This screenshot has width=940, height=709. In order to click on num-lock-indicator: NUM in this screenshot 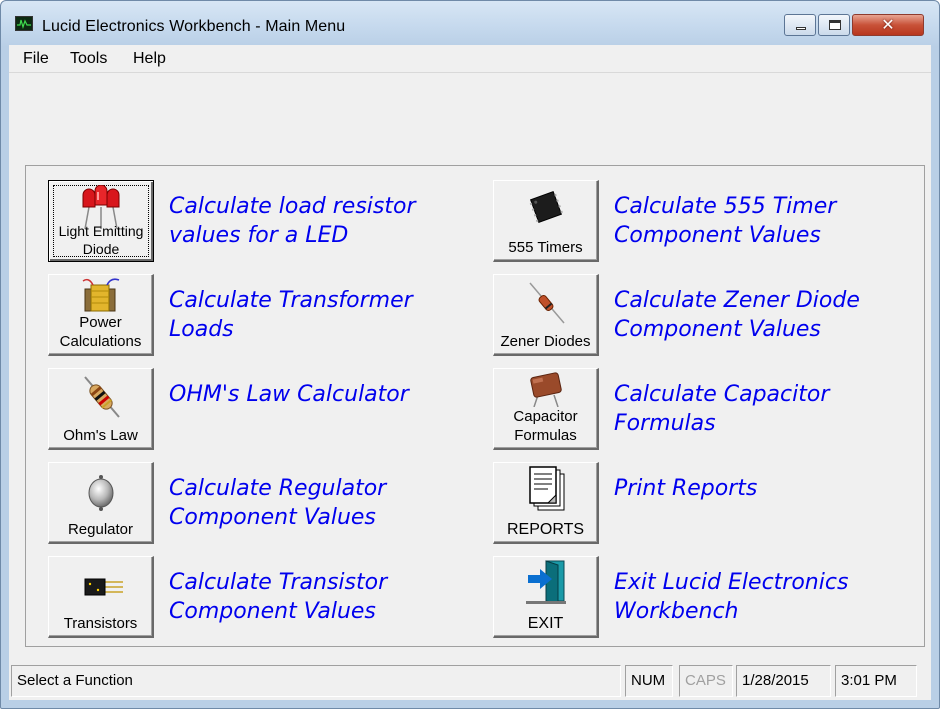, I will do `click(649, 681)`.